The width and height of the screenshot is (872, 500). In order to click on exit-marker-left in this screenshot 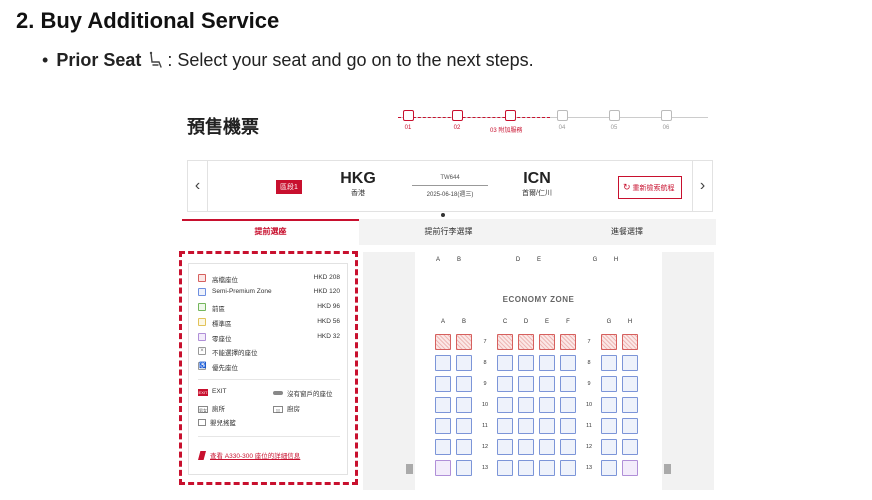, I will do `click(409, 469)`.